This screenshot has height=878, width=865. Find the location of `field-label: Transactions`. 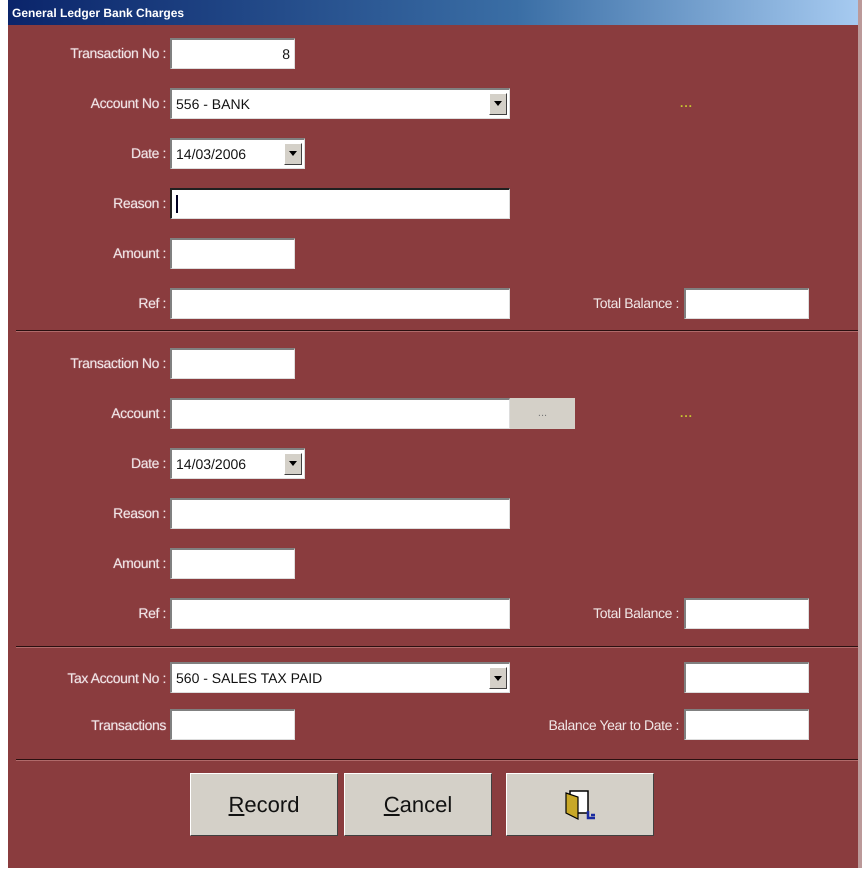

field-label: Transactions is located at coordinates (128, 724).